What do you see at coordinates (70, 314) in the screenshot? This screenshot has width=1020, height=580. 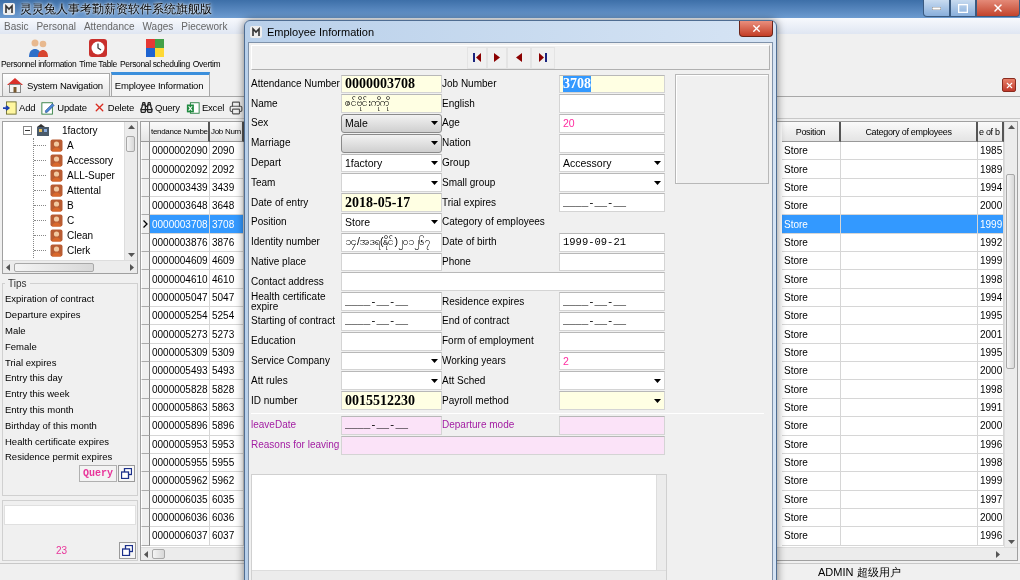 I see `tip-link: Departure expires` at bounding box center [70, 314].